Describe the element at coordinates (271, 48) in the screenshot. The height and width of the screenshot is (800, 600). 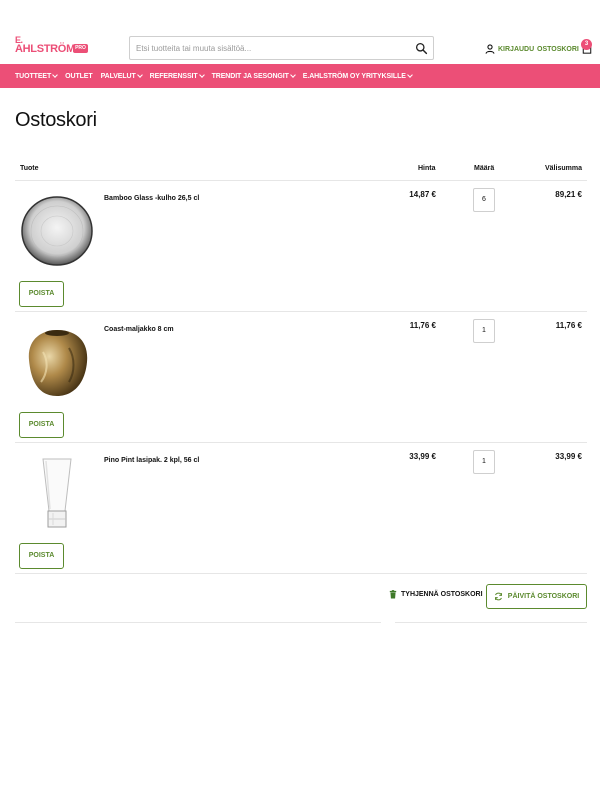
I see `search-input` at that location.